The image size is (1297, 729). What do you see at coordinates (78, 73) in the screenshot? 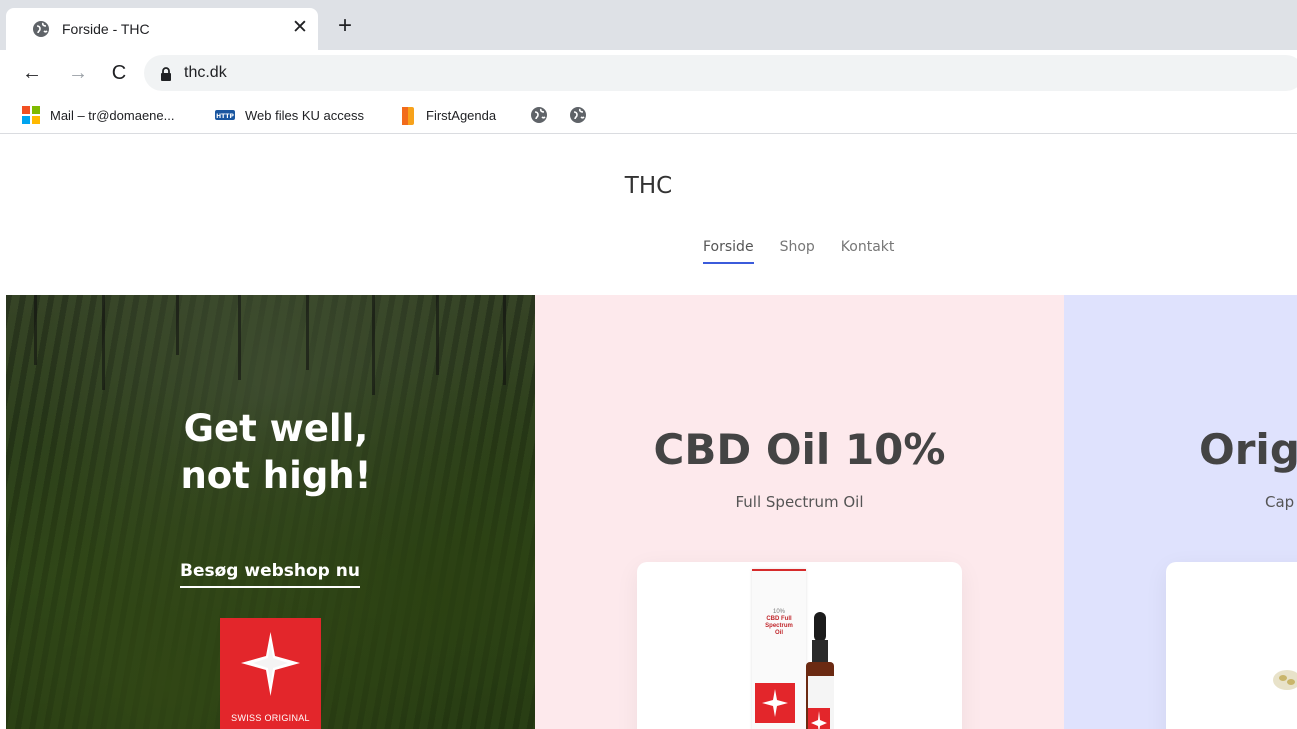
I see `forward-arrow-icon: →` at bounding box center [78, 73].